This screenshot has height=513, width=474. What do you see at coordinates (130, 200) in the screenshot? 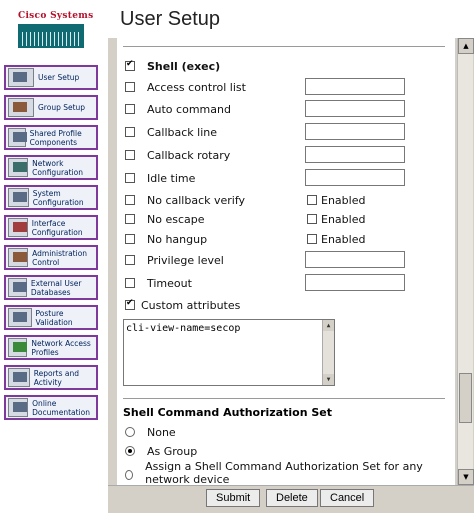
I see `no-callback-verify-checkbox` at bounding box center [130, 200].